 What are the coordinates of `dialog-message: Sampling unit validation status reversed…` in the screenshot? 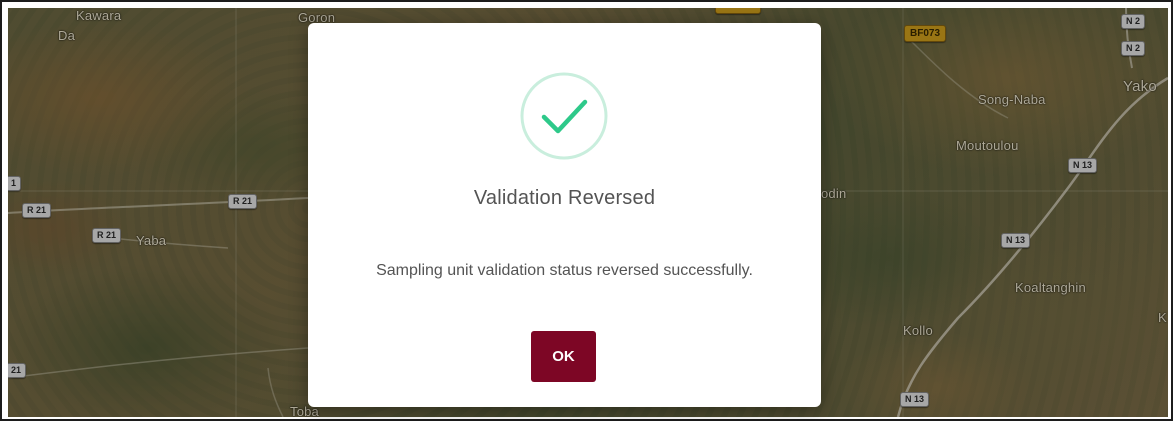 It's located at (564, 270).